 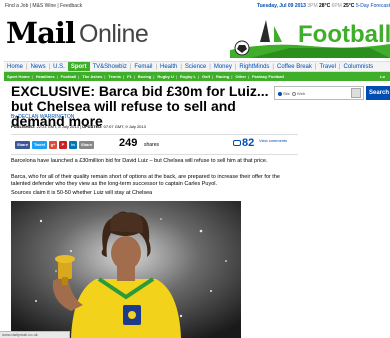 I want to click on section-title: Football, so click(x=344, y=34).